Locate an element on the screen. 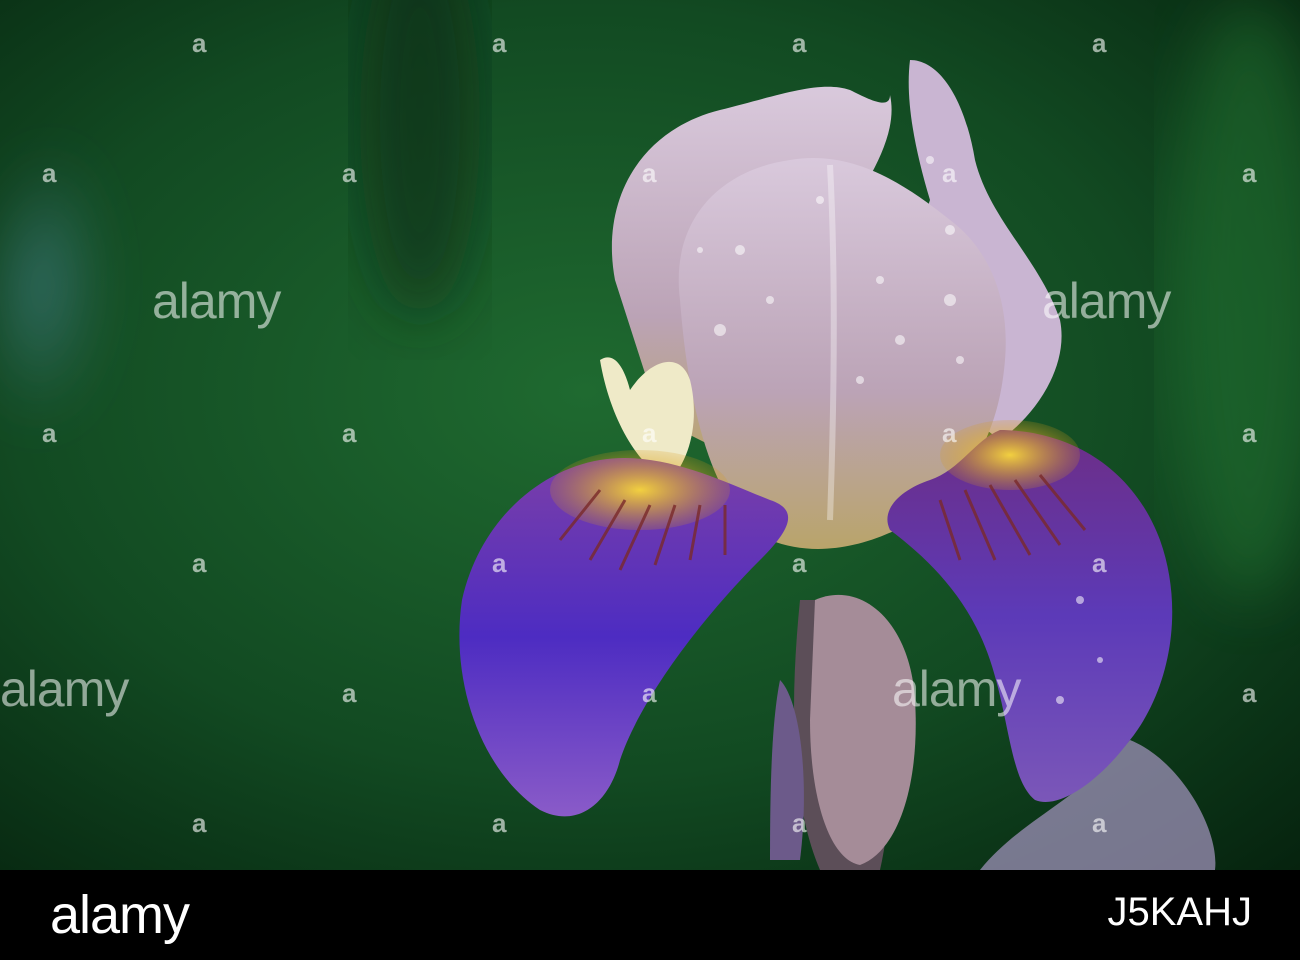 The width and height of the screenshot is (1300, 960). image-id: J5KAHJ is located at coordinates (1180, 912).